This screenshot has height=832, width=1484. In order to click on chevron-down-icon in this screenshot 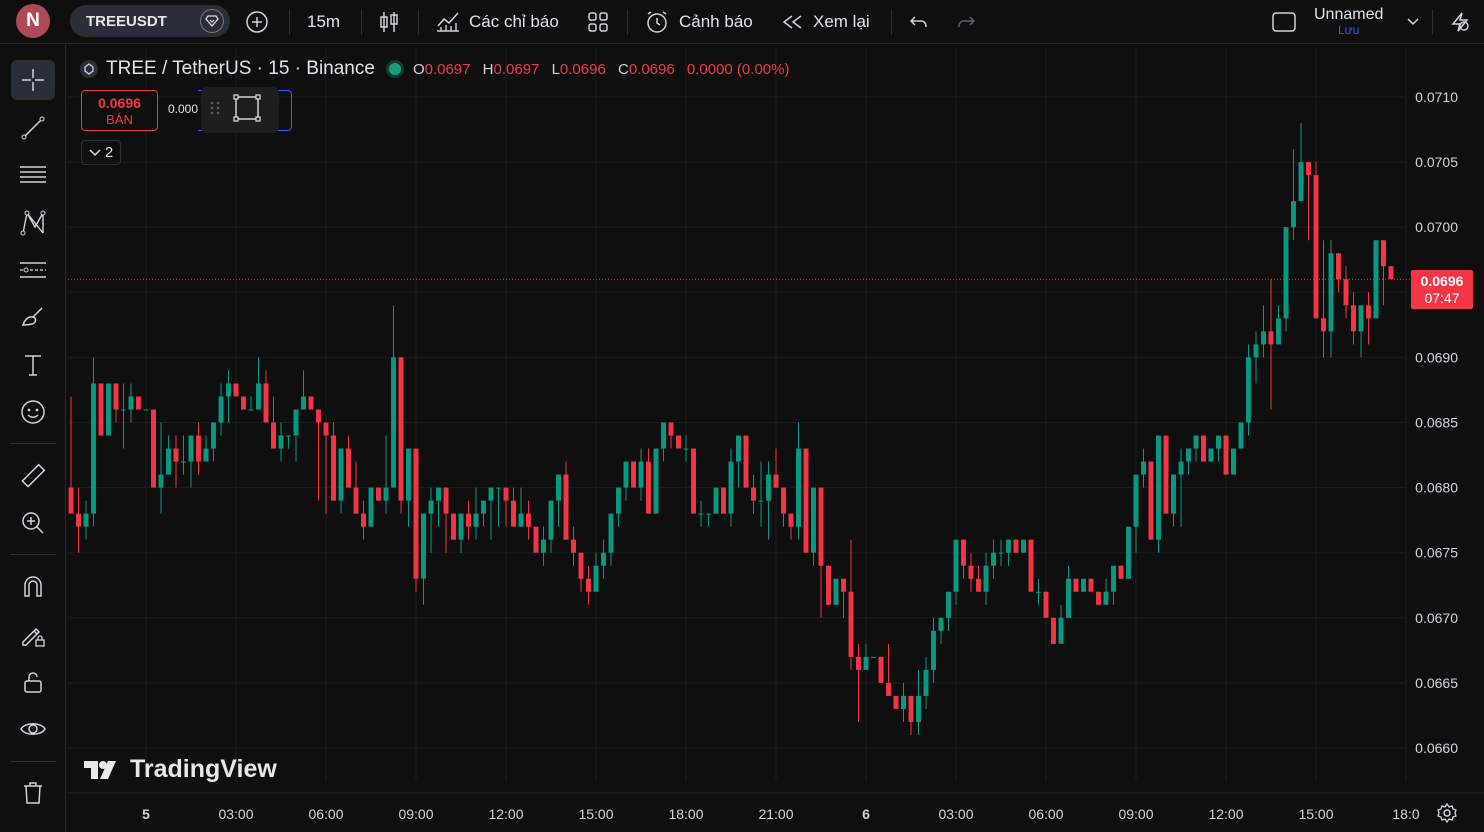, I will do `click(1413, 22)`.